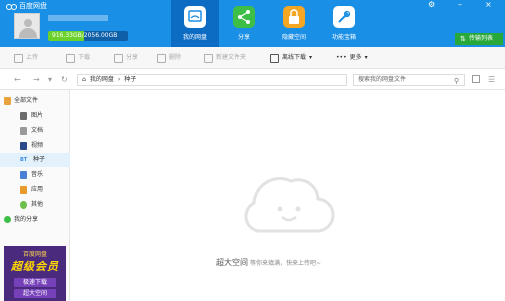 This screenshot has width=505, height=301. I want to click on back-arrow-icon: ←, so click(17, 80).